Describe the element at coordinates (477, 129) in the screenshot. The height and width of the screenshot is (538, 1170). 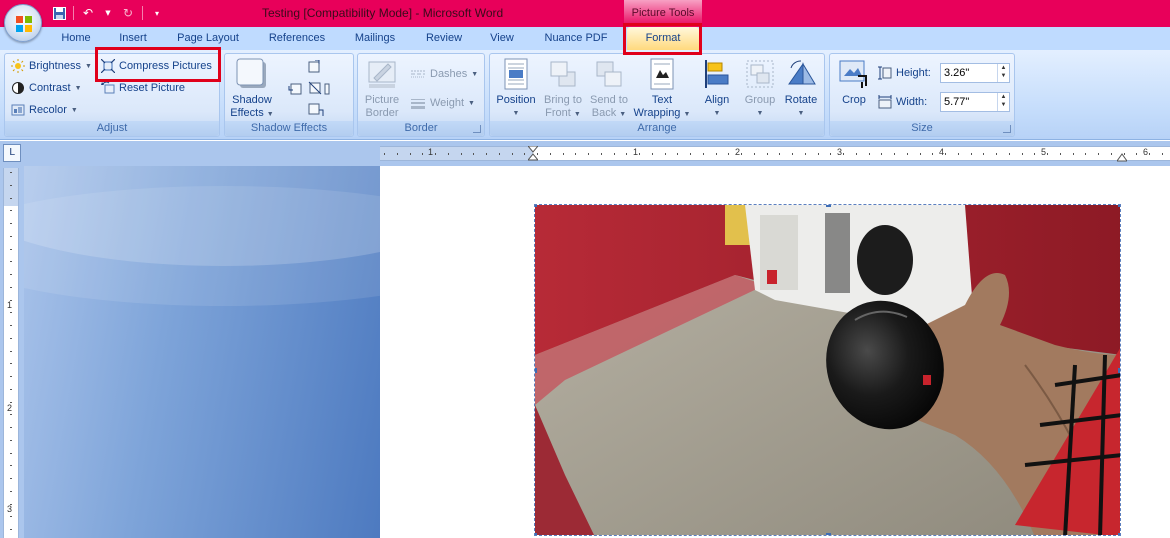
I see `border-dialog-launcher` at that location.